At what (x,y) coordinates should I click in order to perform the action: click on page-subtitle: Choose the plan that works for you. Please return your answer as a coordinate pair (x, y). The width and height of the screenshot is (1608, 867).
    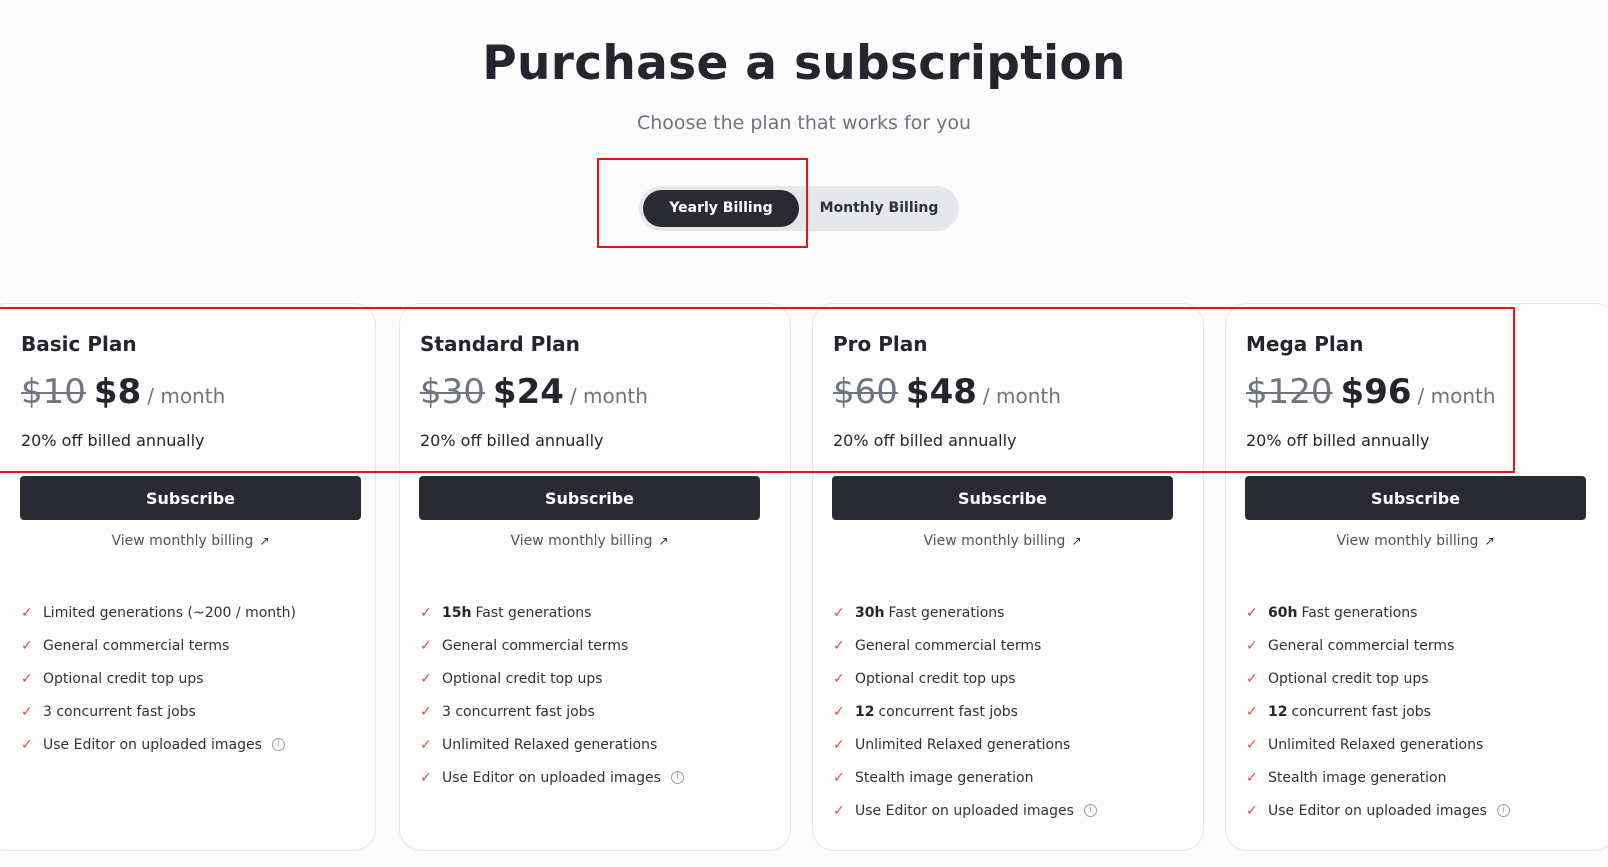
    Looking at the image, I should click on (804, 123).